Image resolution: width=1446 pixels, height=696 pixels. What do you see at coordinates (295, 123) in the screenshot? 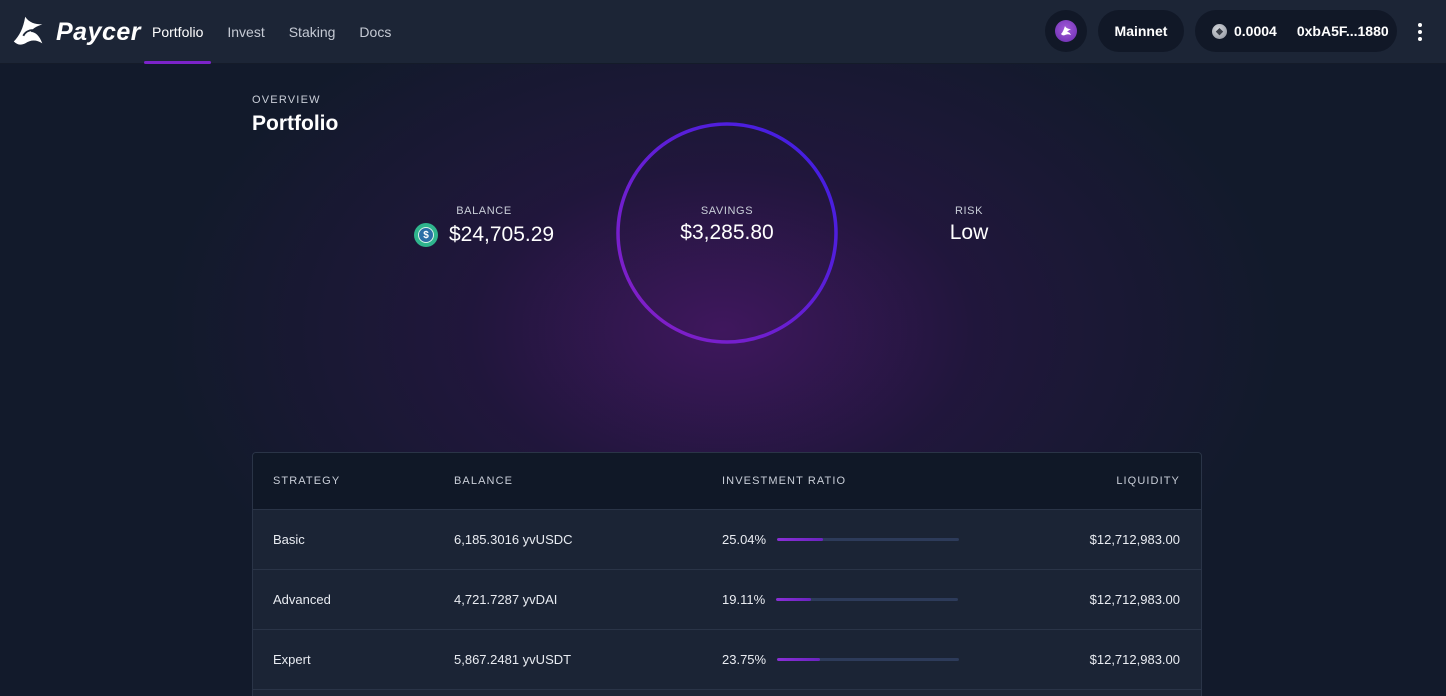
I see `page-title: Portfolio` at bounding box center [295, 123].